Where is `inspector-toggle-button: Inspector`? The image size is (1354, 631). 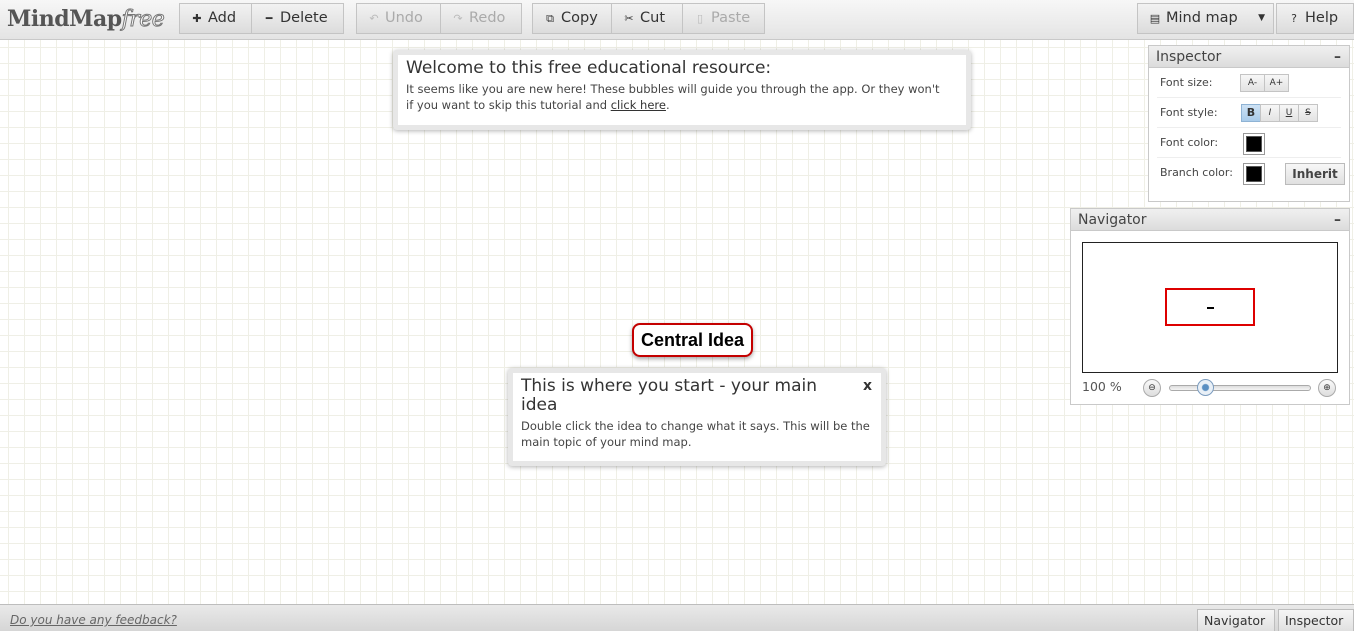
inspector-toggle-button: Inspector is located at coordinates (1316, 620).